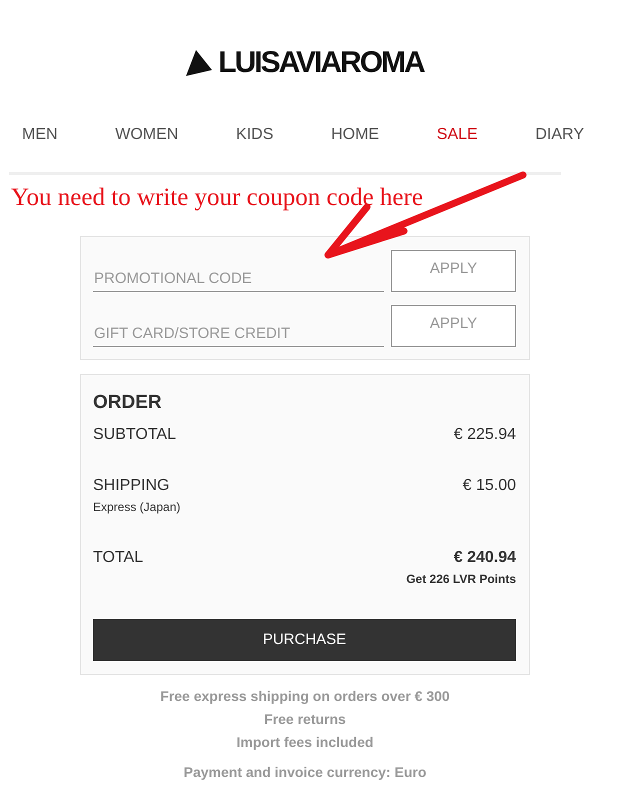  I want to click on nav-link: KIDS, so click(255, 135).